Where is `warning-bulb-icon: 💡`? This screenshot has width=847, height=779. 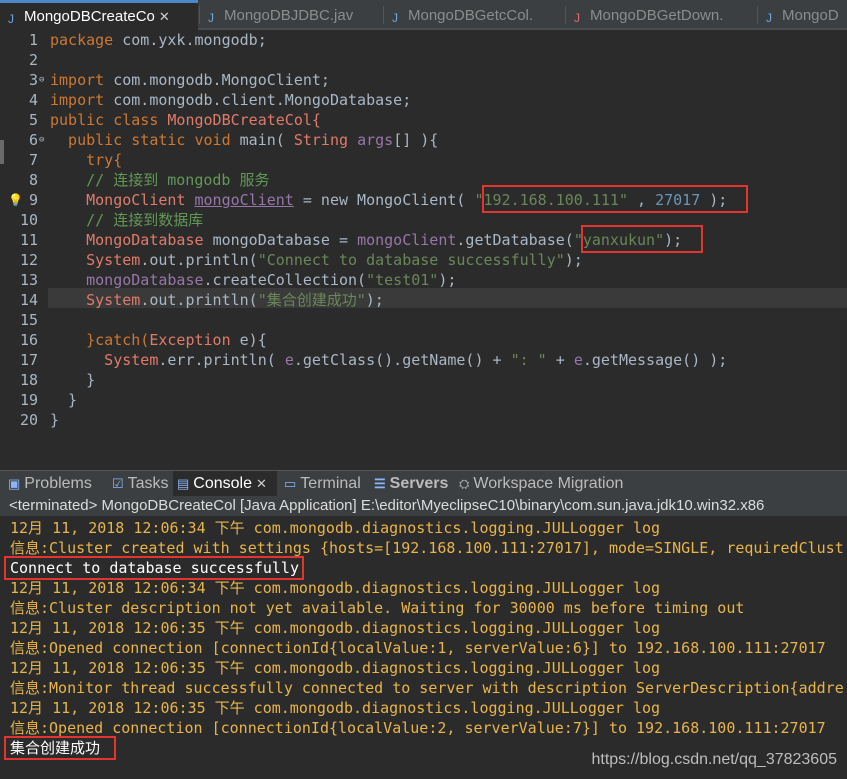
warning-bulb-icon: 💡 is located at coordinates (15, 200).